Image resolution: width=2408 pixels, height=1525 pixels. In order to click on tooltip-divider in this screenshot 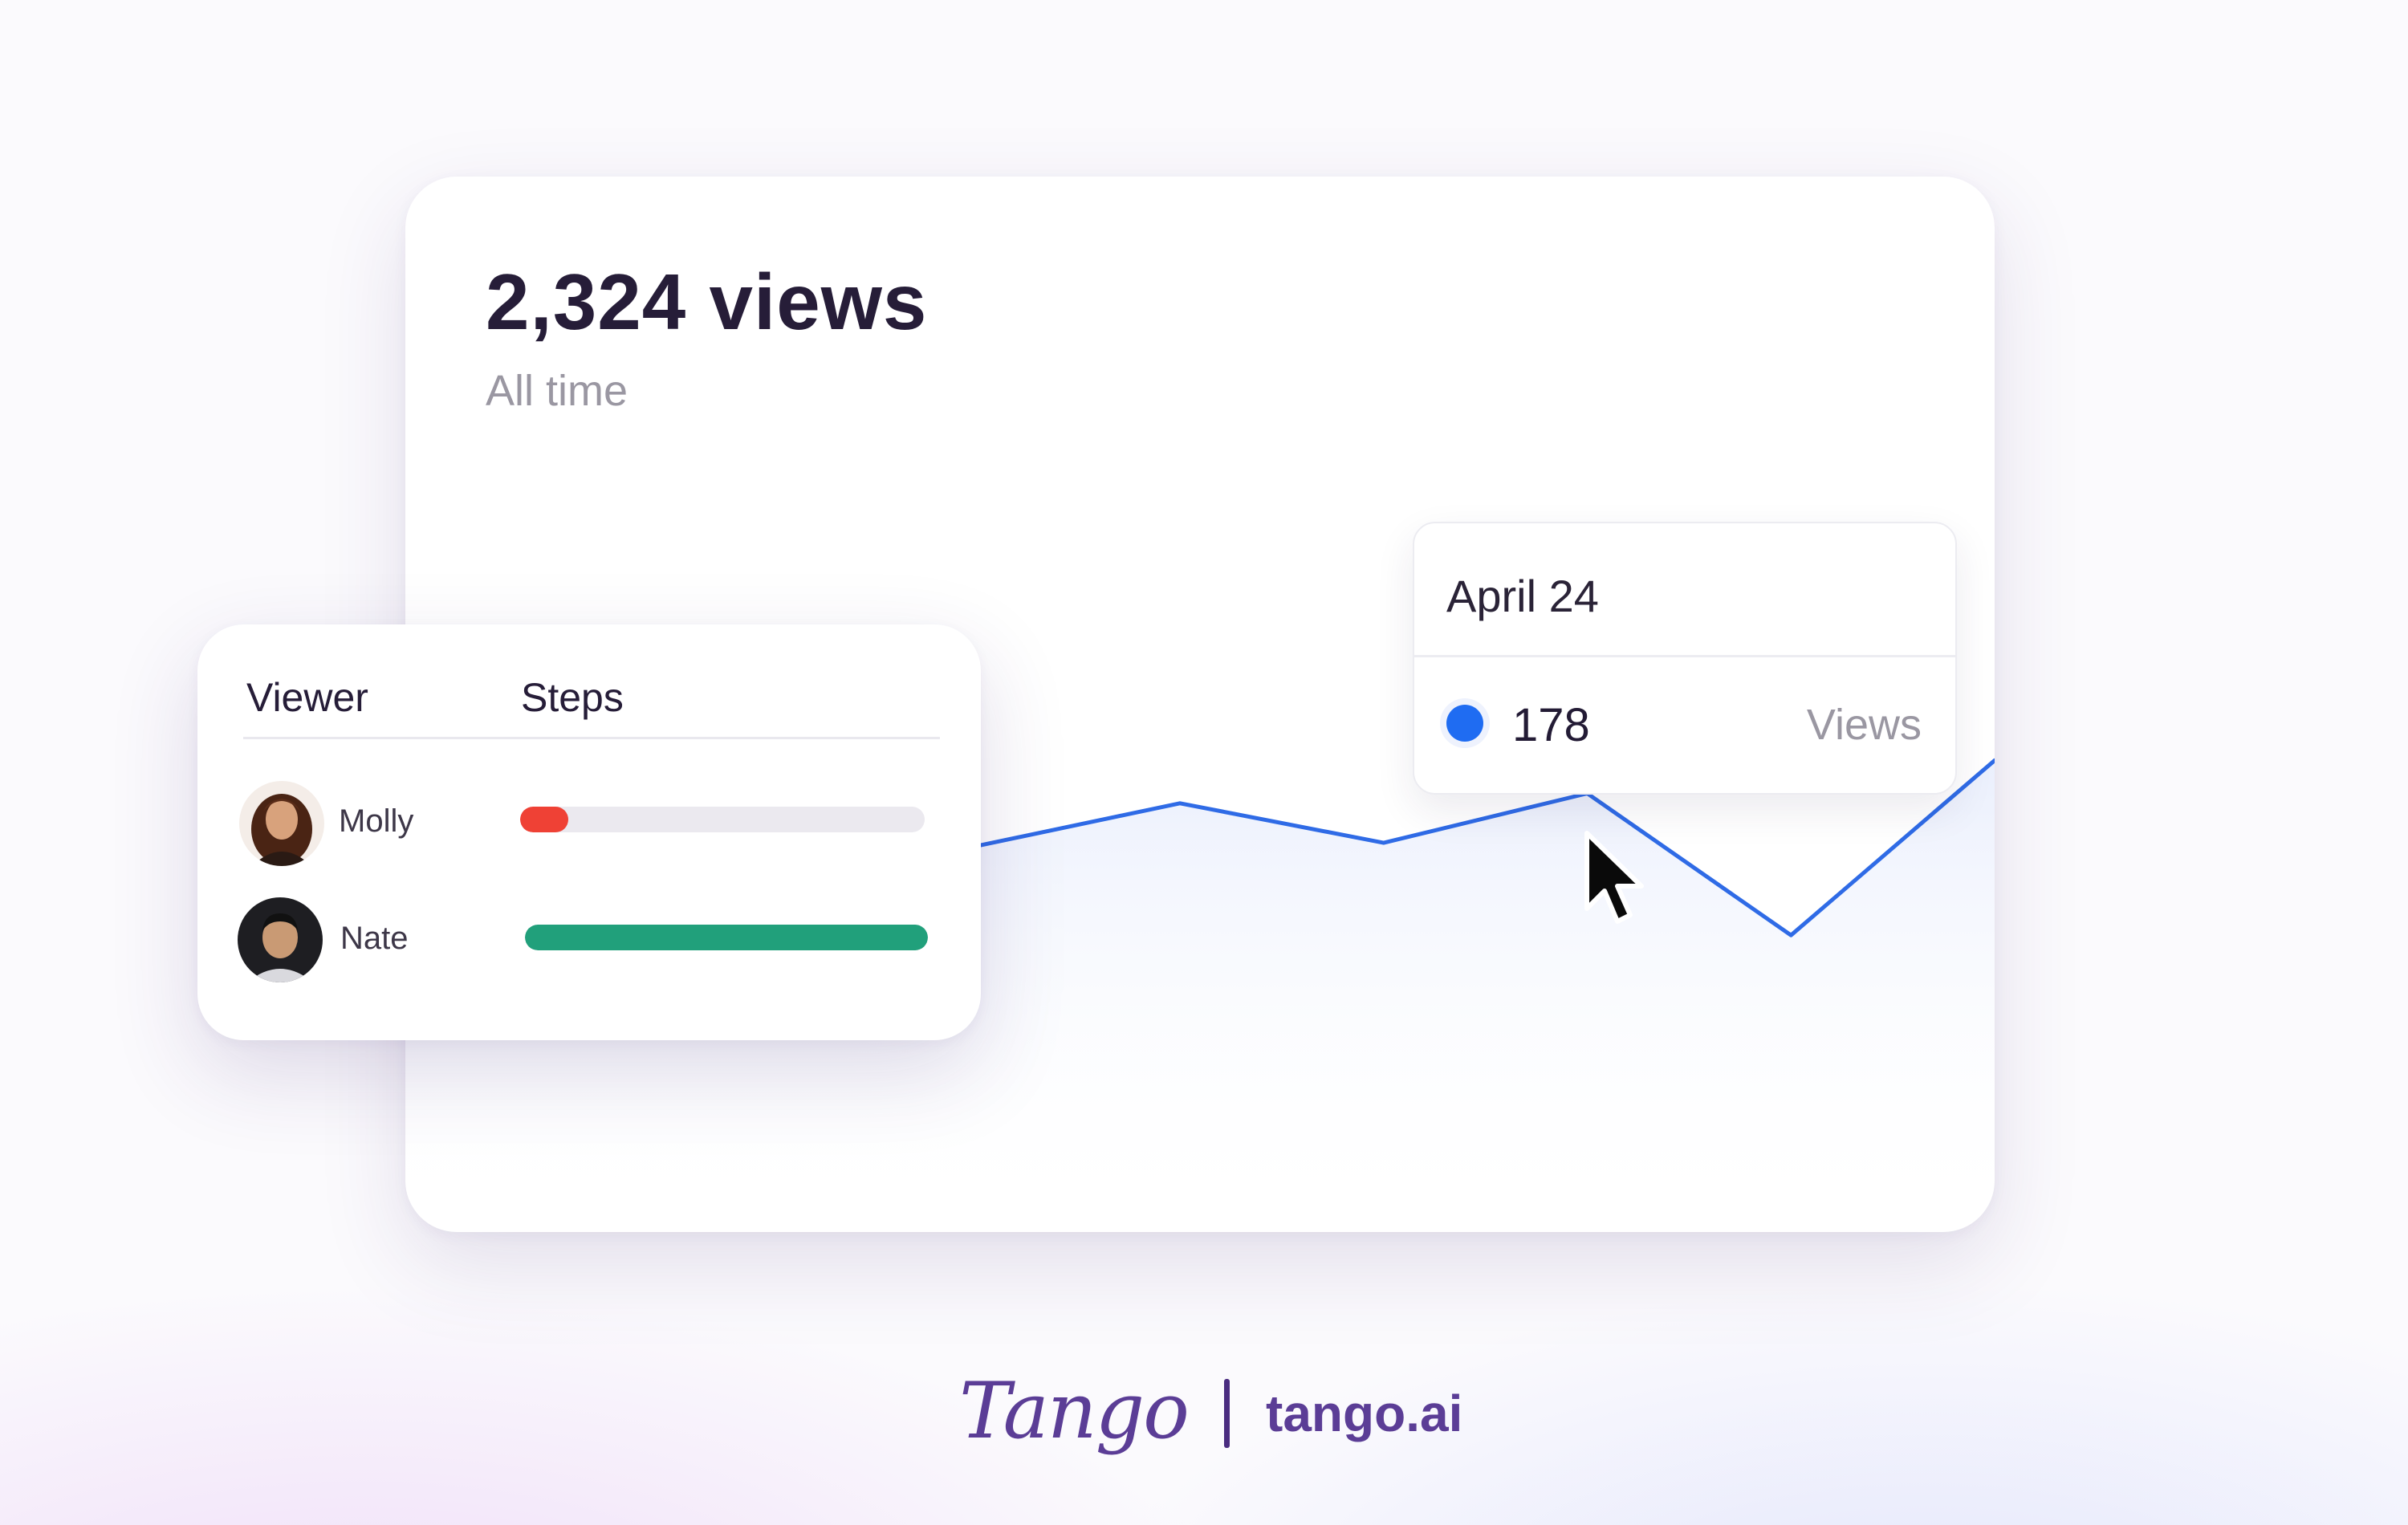, I will do `click(1684, 656)`.